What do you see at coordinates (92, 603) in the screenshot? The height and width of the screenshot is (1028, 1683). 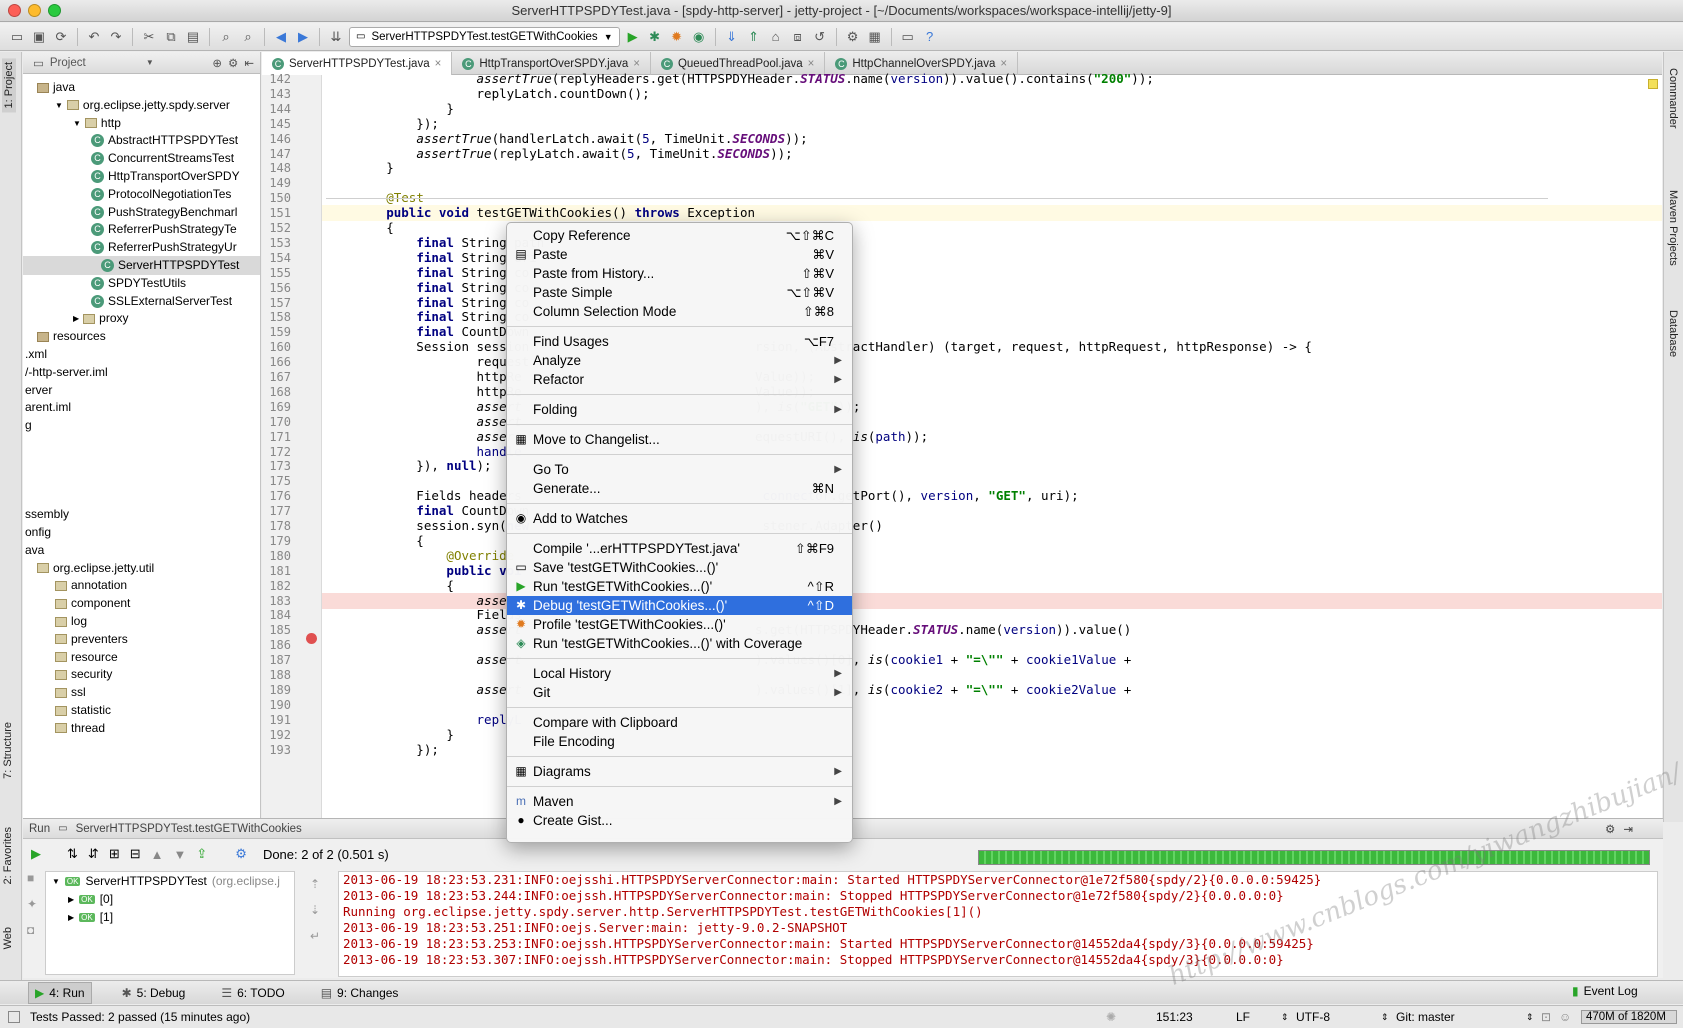 I see `project-tree-node: component` at bounding box center [92, 603].